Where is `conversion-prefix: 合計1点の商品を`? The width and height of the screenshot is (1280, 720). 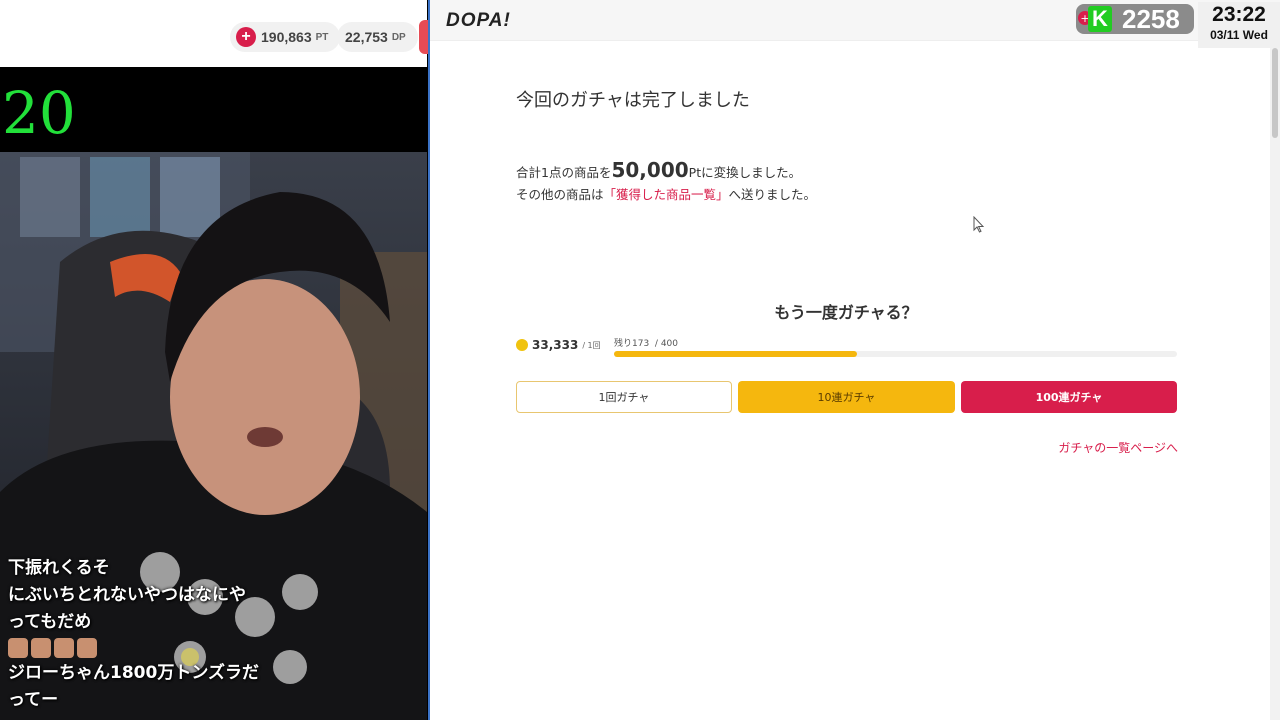
conversion-prefix: 合計1点の商品を is located at coordinates (564, 172).